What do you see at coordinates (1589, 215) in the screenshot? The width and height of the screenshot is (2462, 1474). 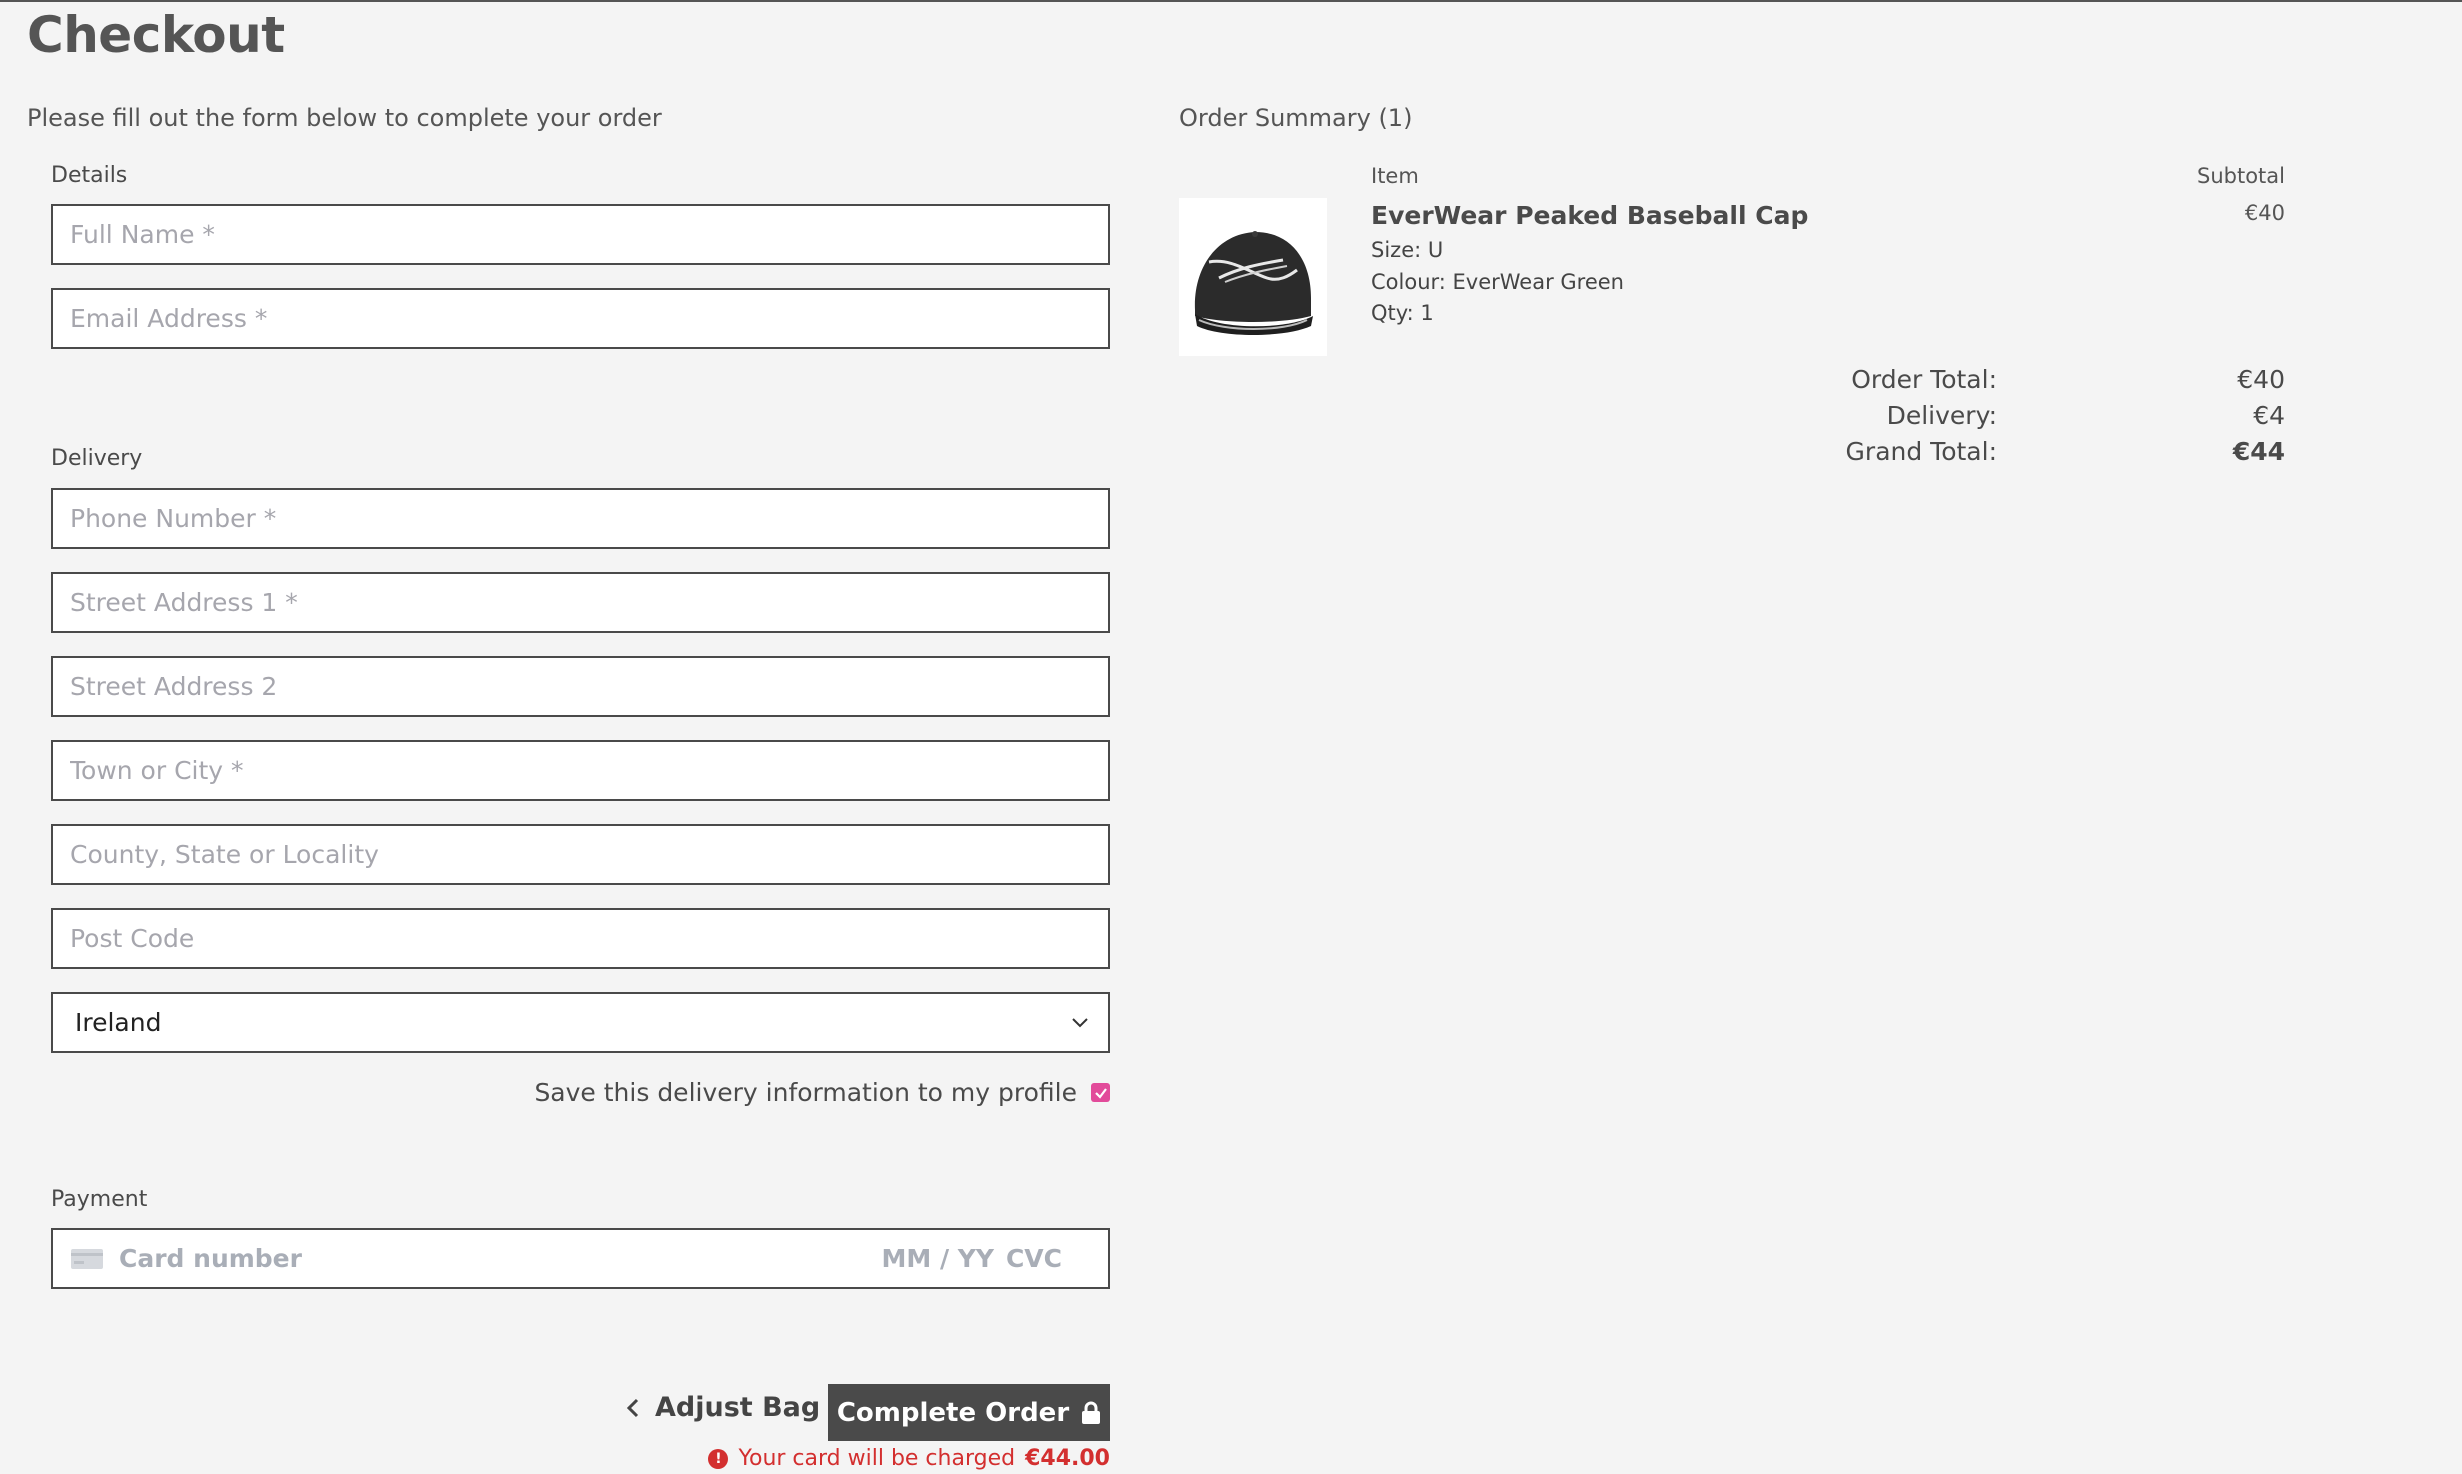 I see `product-name: EverWear Peaked Baseball Cap` at bounding box center [1589, 215].